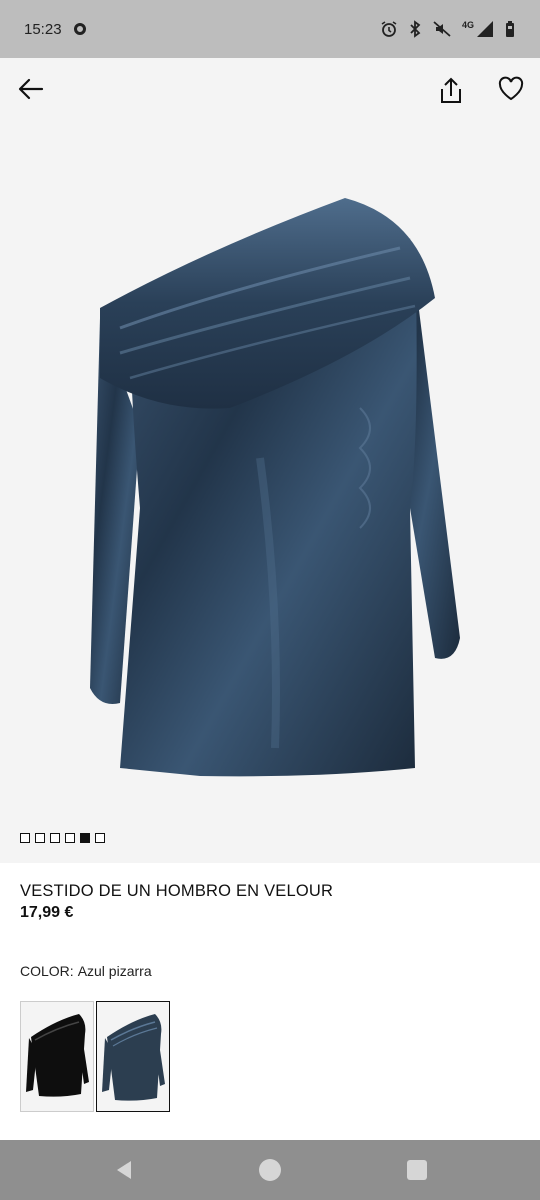 The image size is (540, 1200). Describe the element at coordinates (177, 891) in the screenshot. I see `product-title: VESTIDO DE UN HOMBRO EN VELOUR` at that location.